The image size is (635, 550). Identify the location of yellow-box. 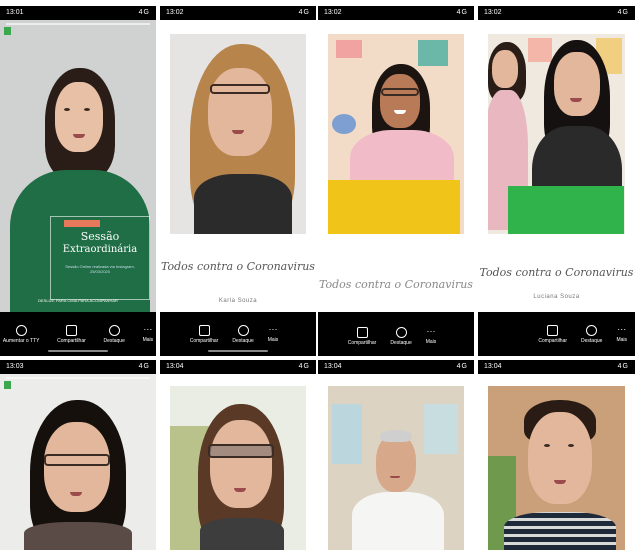
(394, 207).